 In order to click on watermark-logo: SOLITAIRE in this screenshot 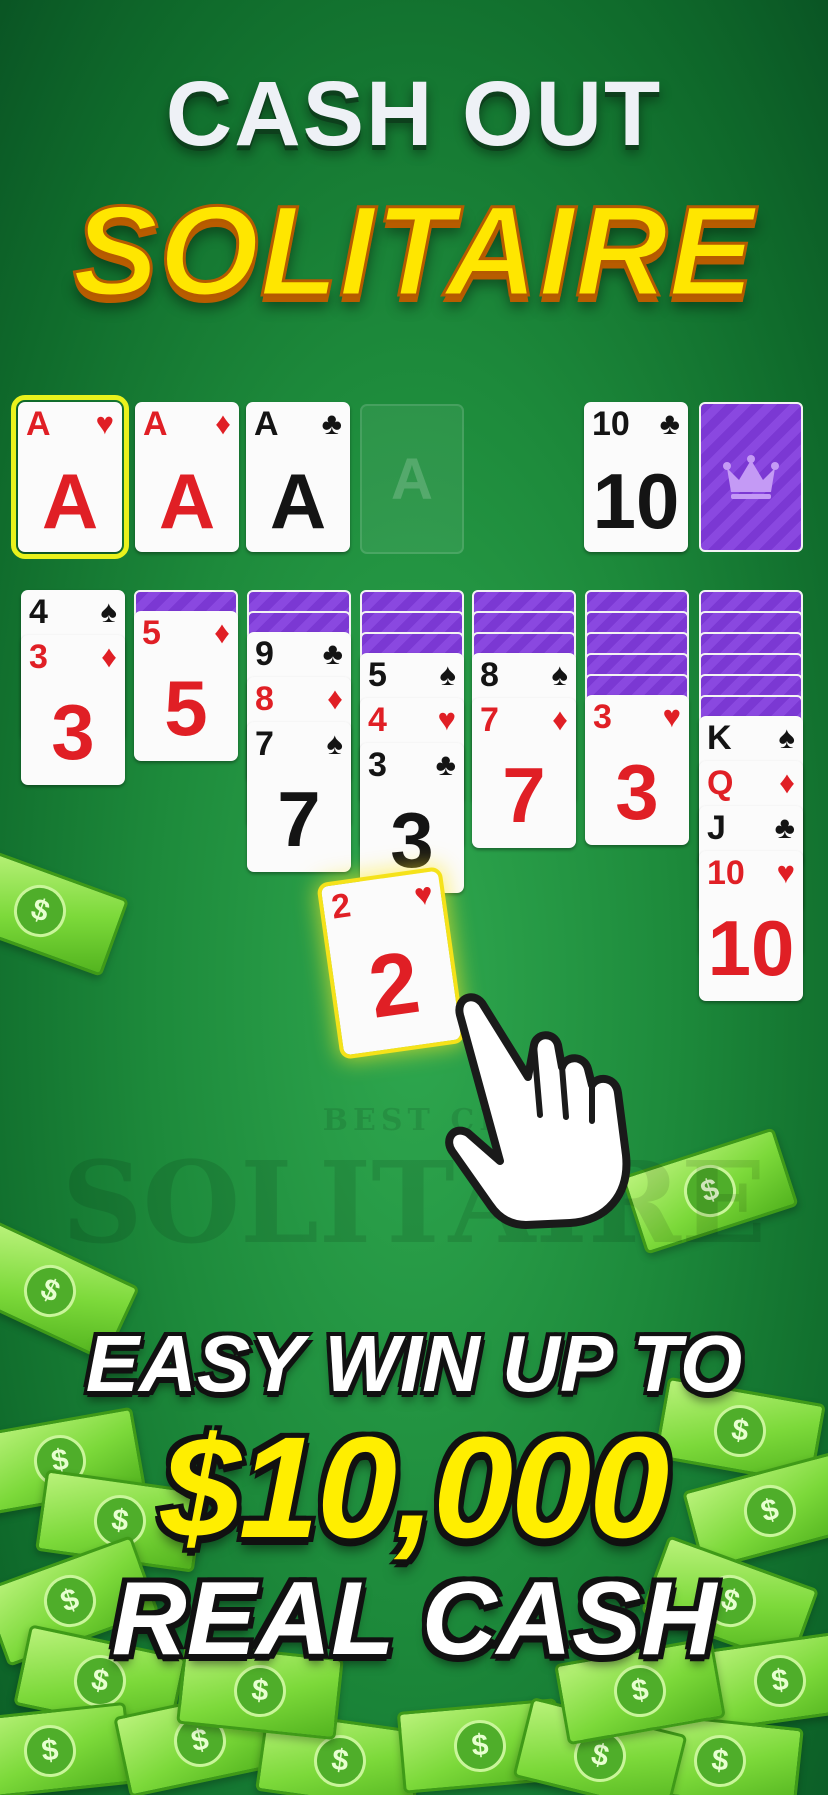, I will do `click(414, 1203)`.